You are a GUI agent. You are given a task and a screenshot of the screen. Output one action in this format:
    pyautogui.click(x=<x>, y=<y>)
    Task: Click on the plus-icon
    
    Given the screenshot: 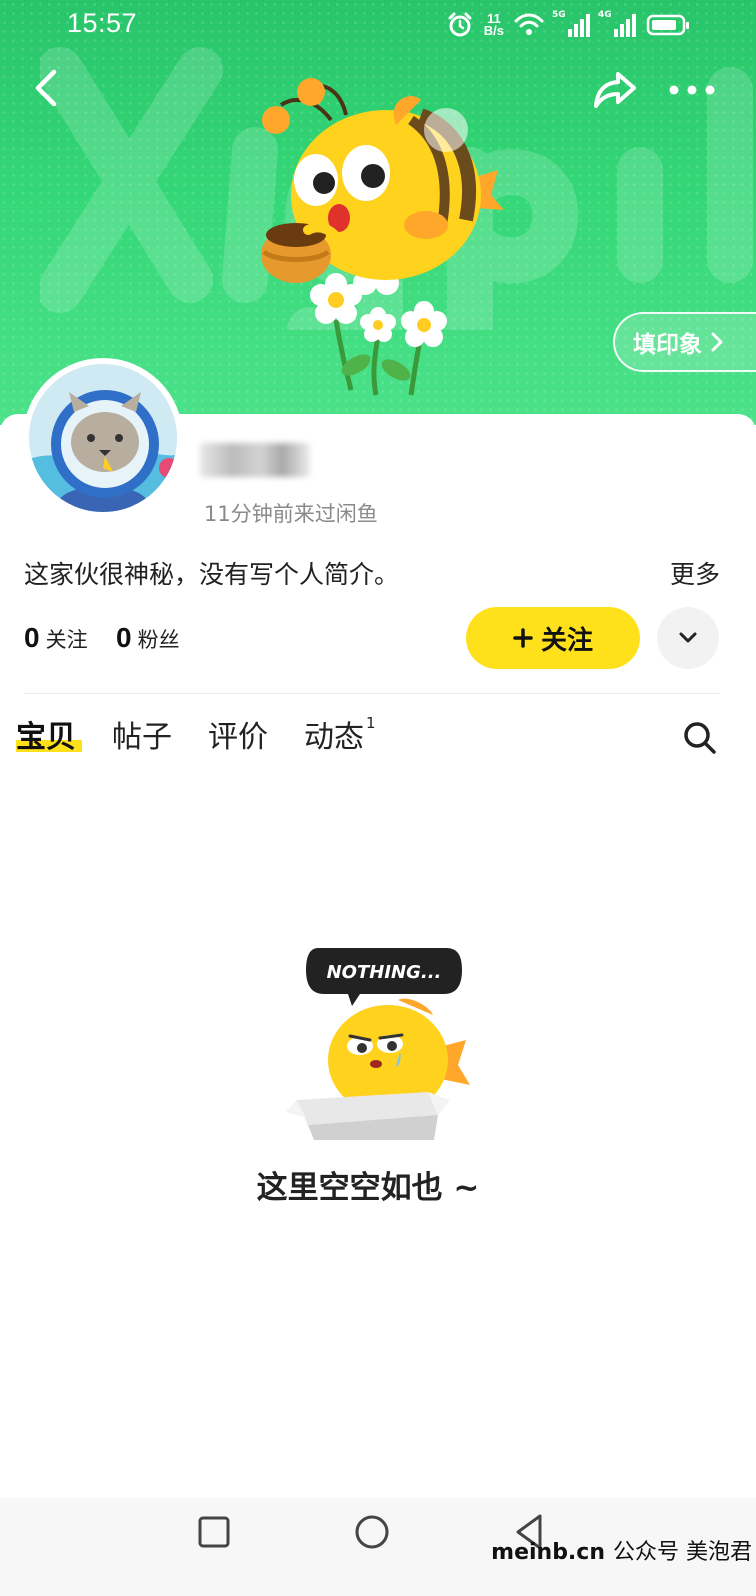 What is the action you would take?
    pyautogui.click(x=523, y=638)
    